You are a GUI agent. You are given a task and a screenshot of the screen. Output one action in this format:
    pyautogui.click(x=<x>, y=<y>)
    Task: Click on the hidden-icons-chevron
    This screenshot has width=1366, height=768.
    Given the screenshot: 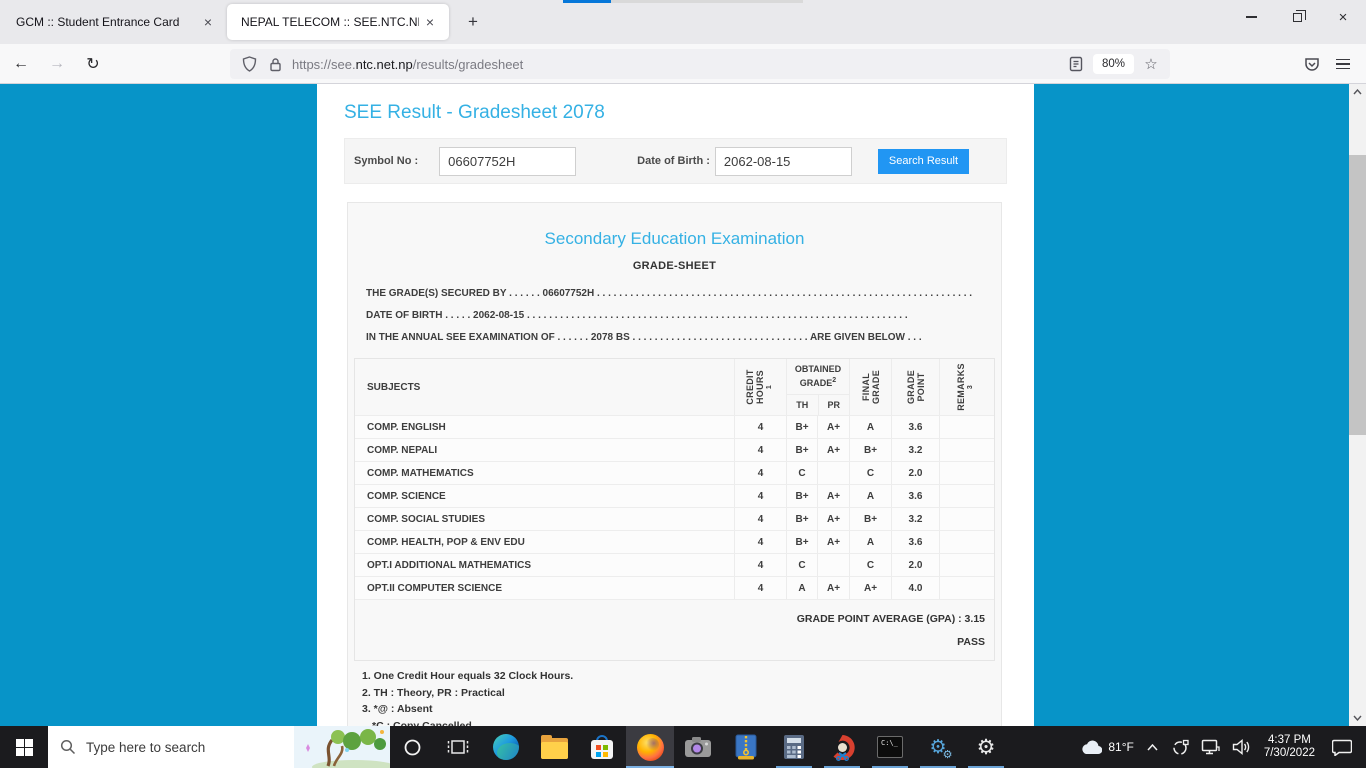 What is the action you would take?
    pyautogui.click(x=1152, y=747)
    